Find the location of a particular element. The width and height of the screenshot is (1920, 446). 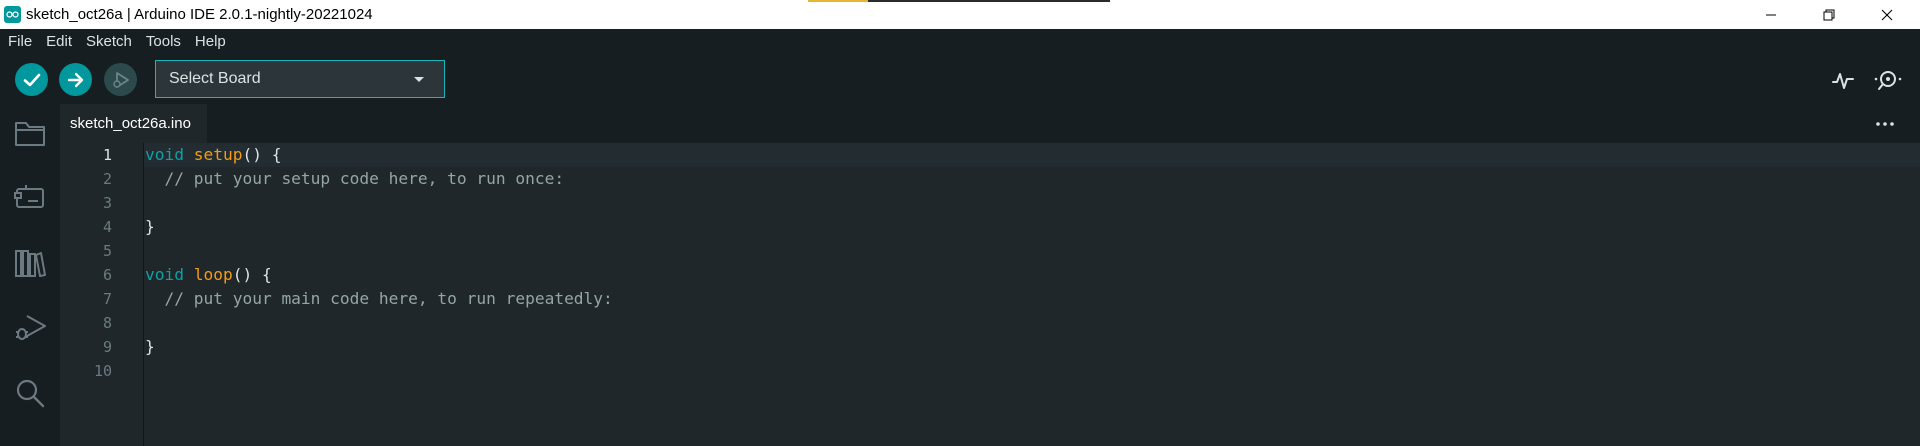

sketchbook-button is located at coordinates (30, 133).